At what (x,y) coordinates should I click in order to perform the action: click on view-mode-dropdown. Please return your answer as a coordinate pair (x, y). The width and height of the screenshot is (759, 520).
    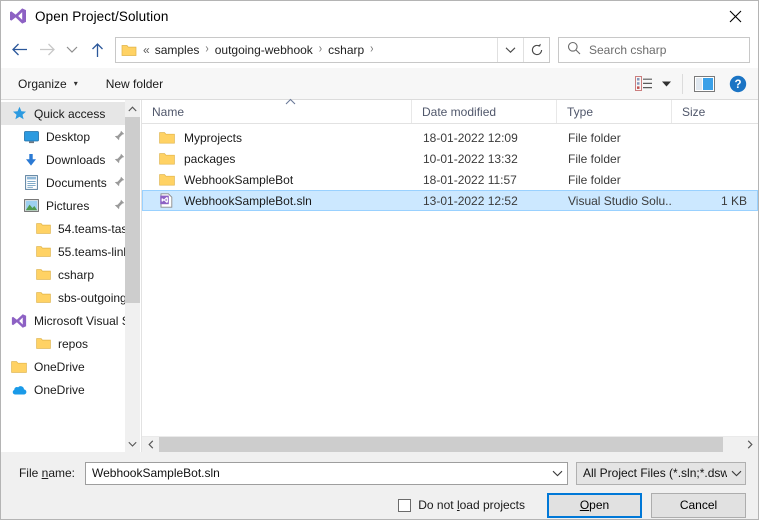
    Looking at the image, I should click on (666, 84).